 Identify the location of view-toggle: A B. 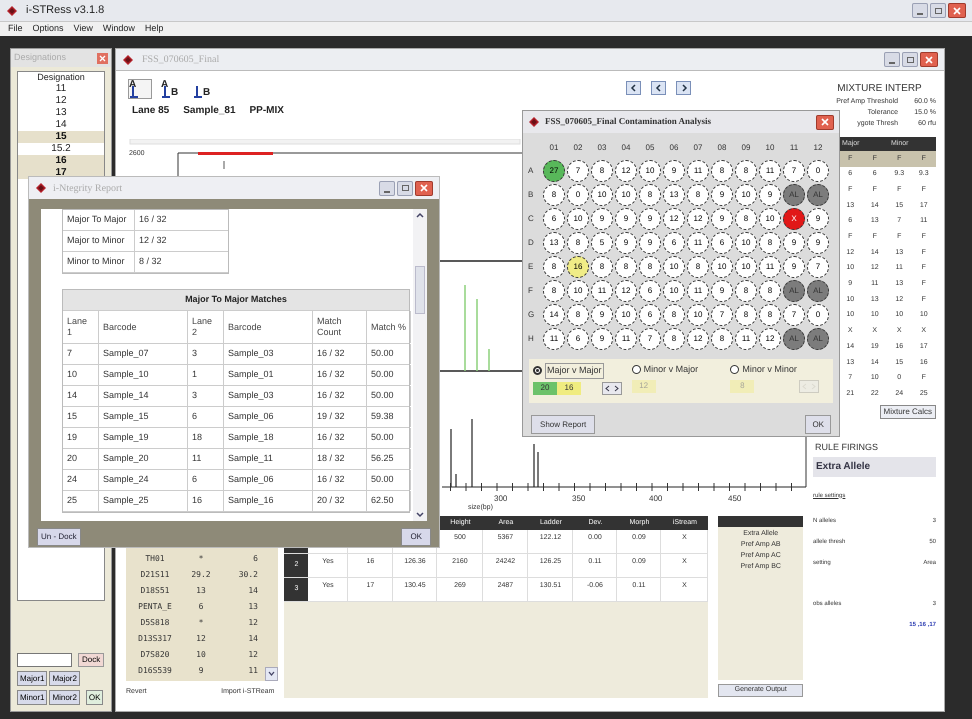
(172, 89).